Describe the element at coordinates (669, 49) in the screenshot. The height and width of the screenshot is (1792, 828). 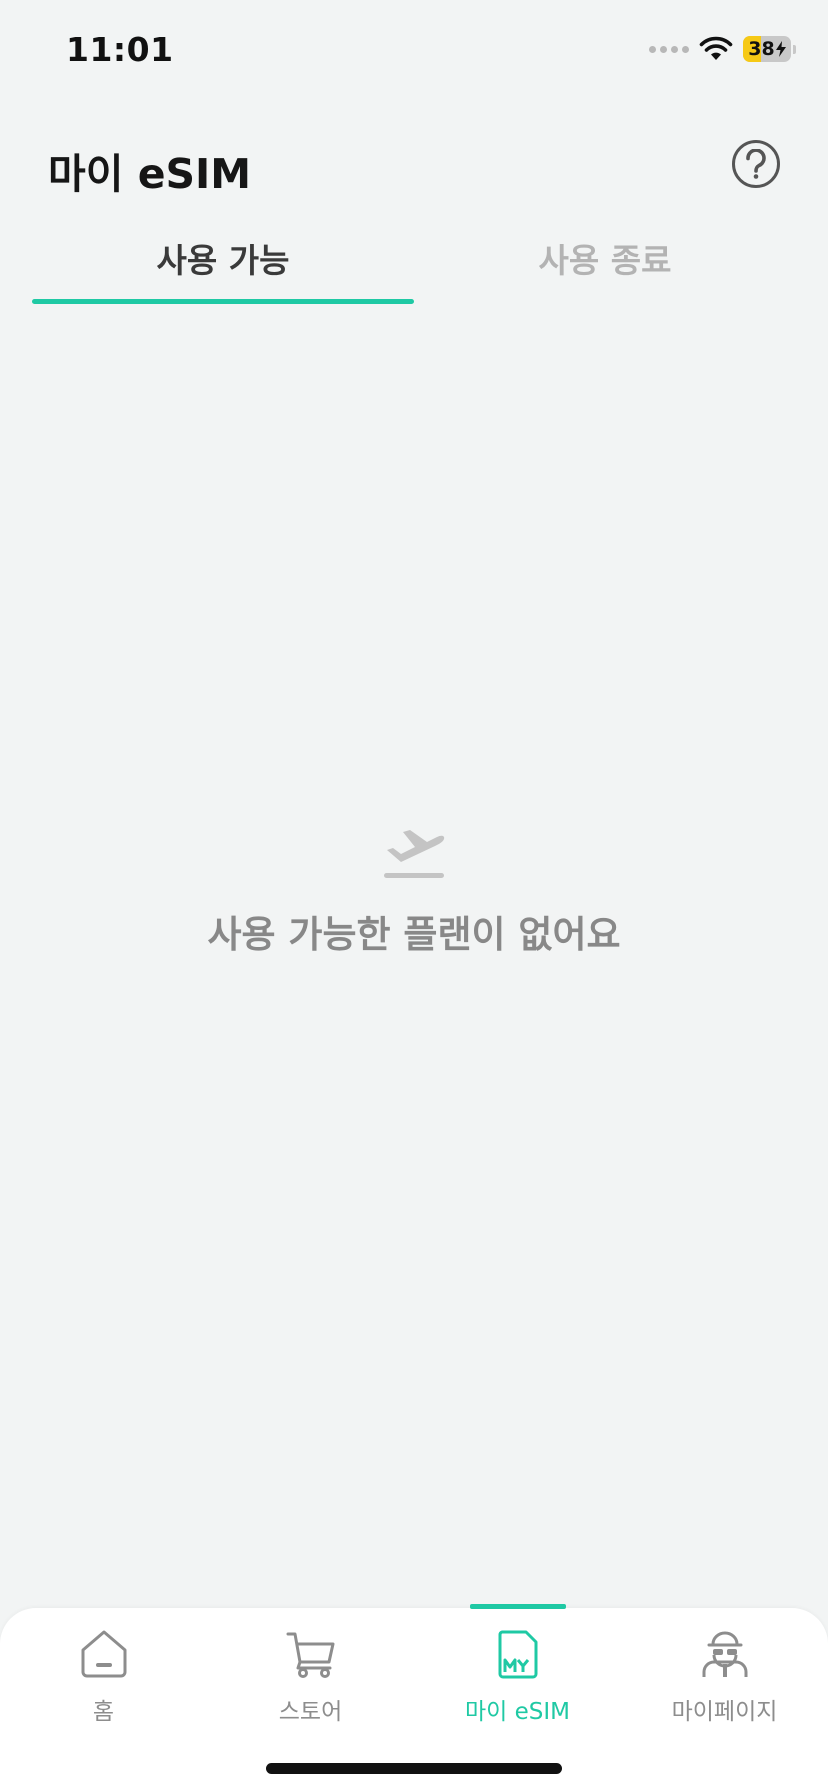
I see `signal-icon` at that location.